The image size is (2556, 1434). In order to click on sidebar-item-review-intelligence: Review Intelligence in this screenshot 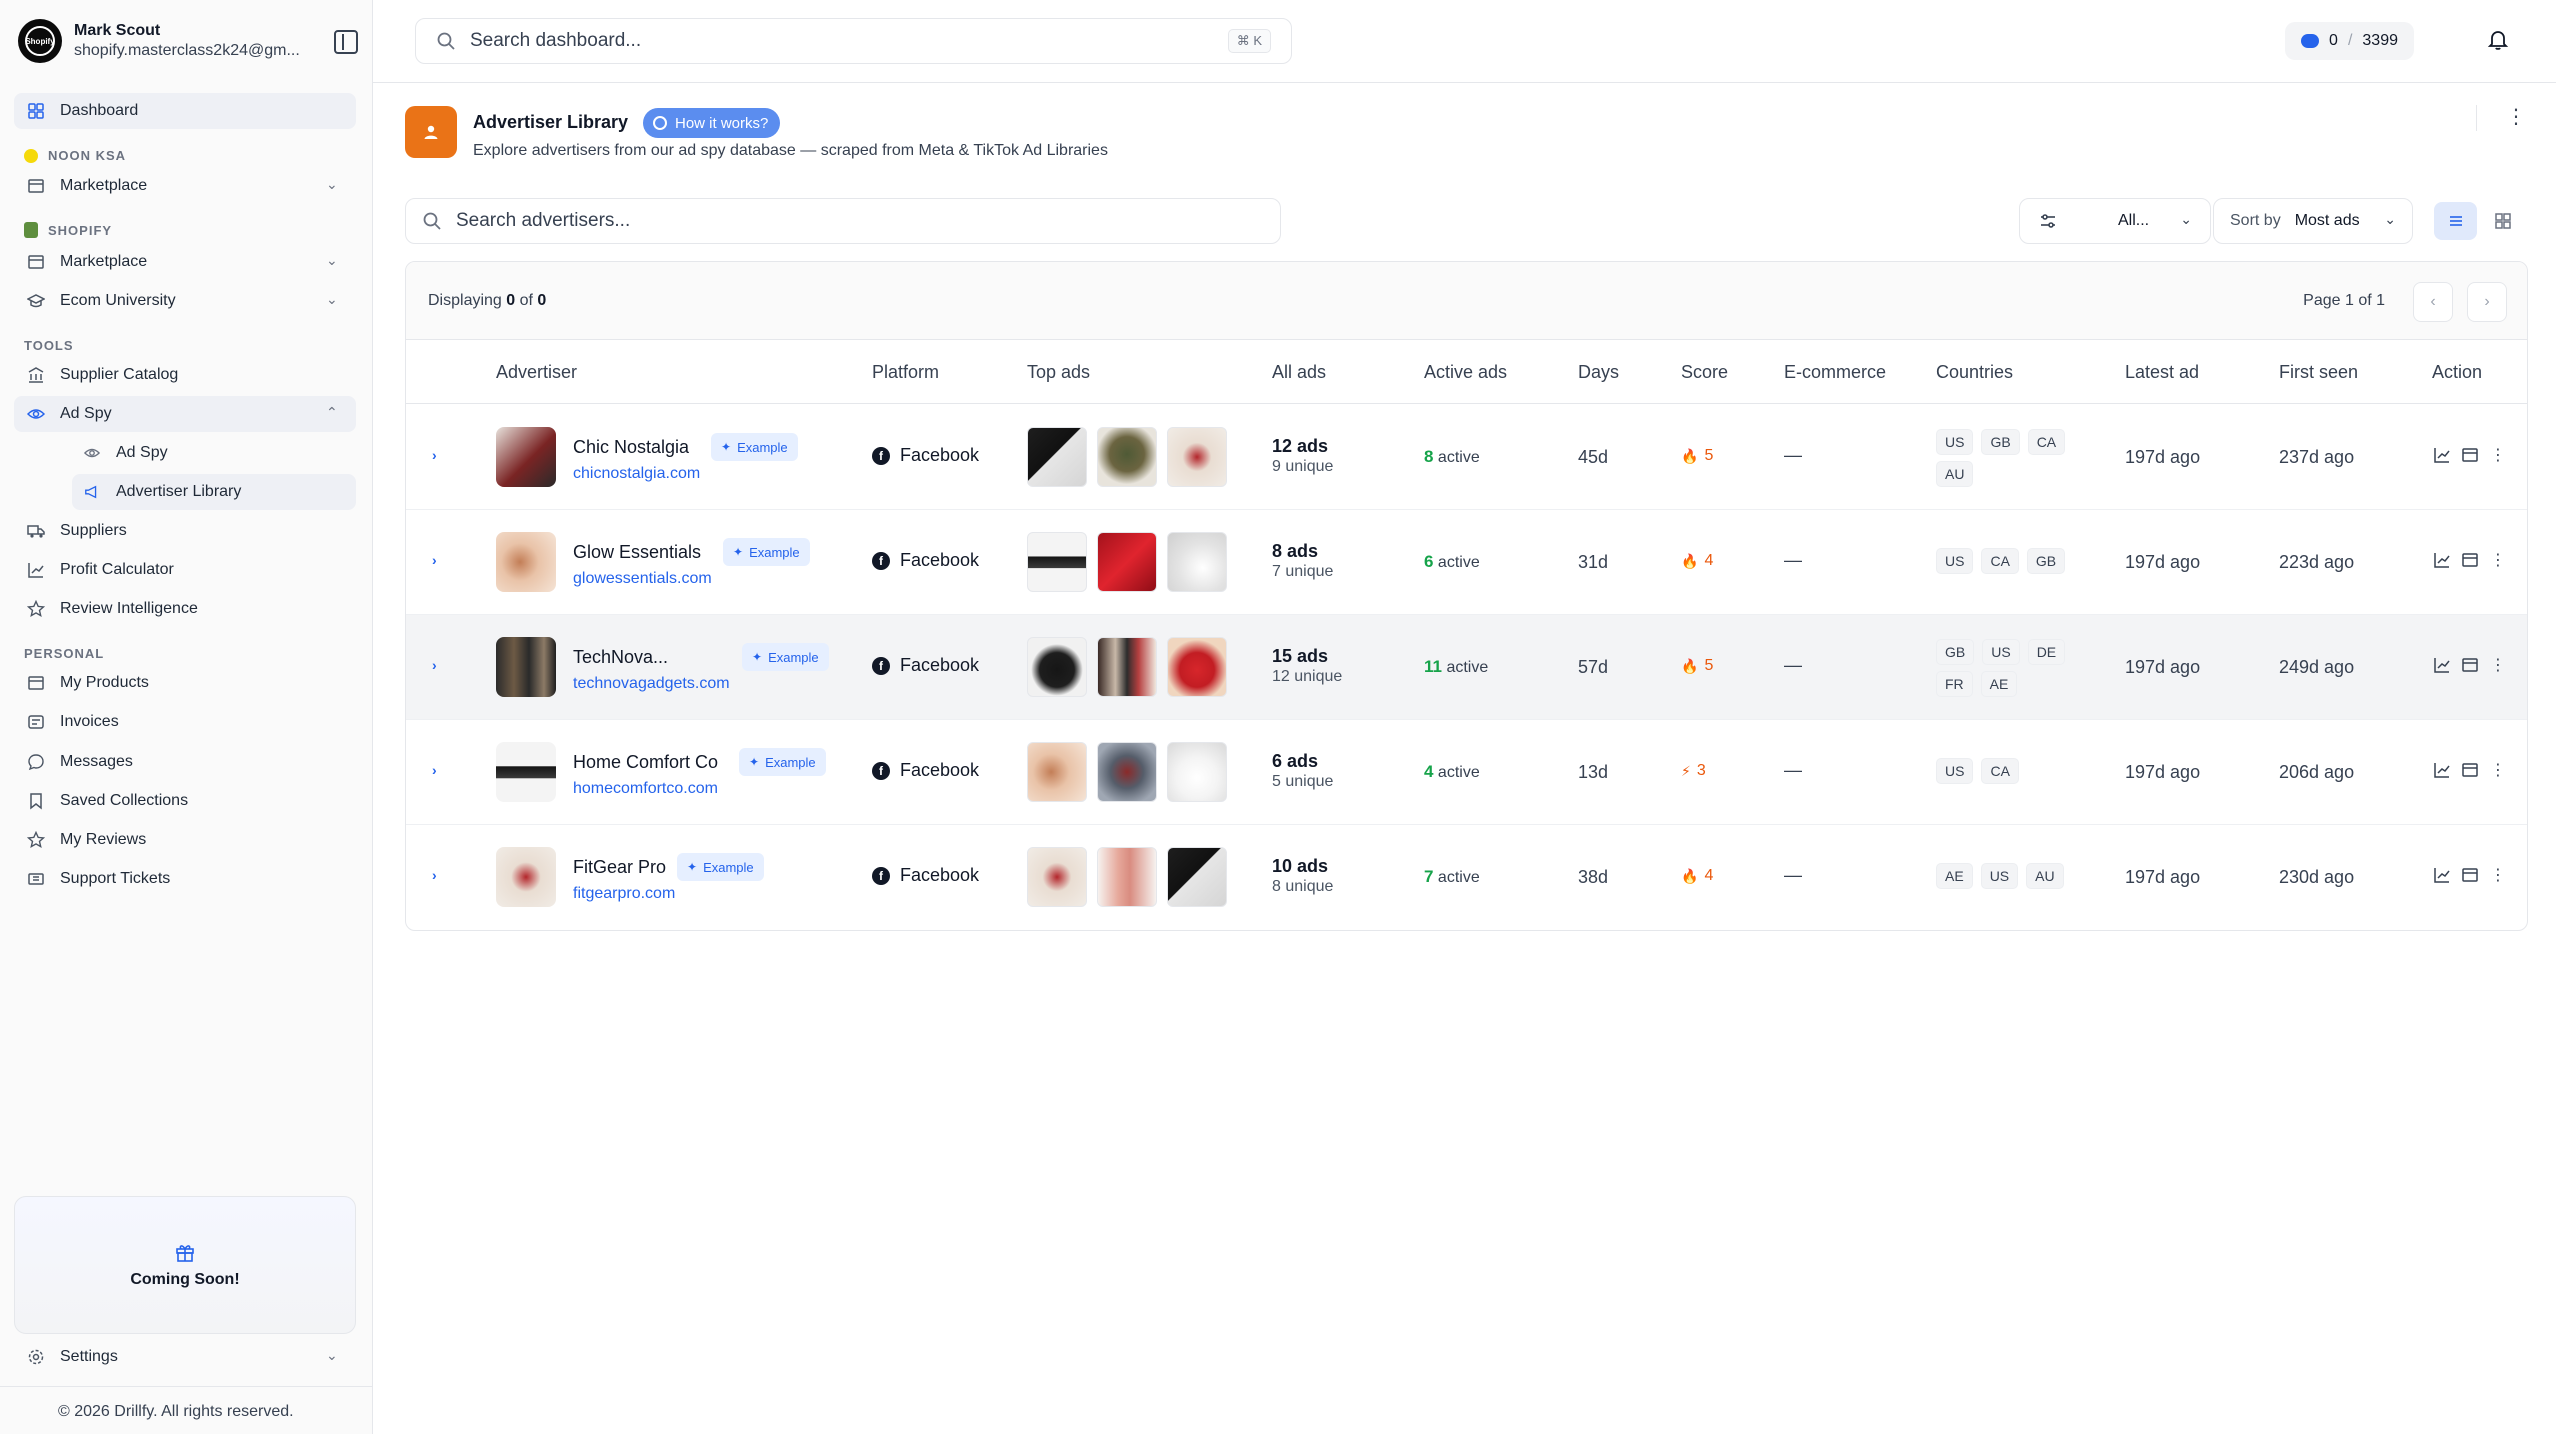, I will do `click(185, 609)`.